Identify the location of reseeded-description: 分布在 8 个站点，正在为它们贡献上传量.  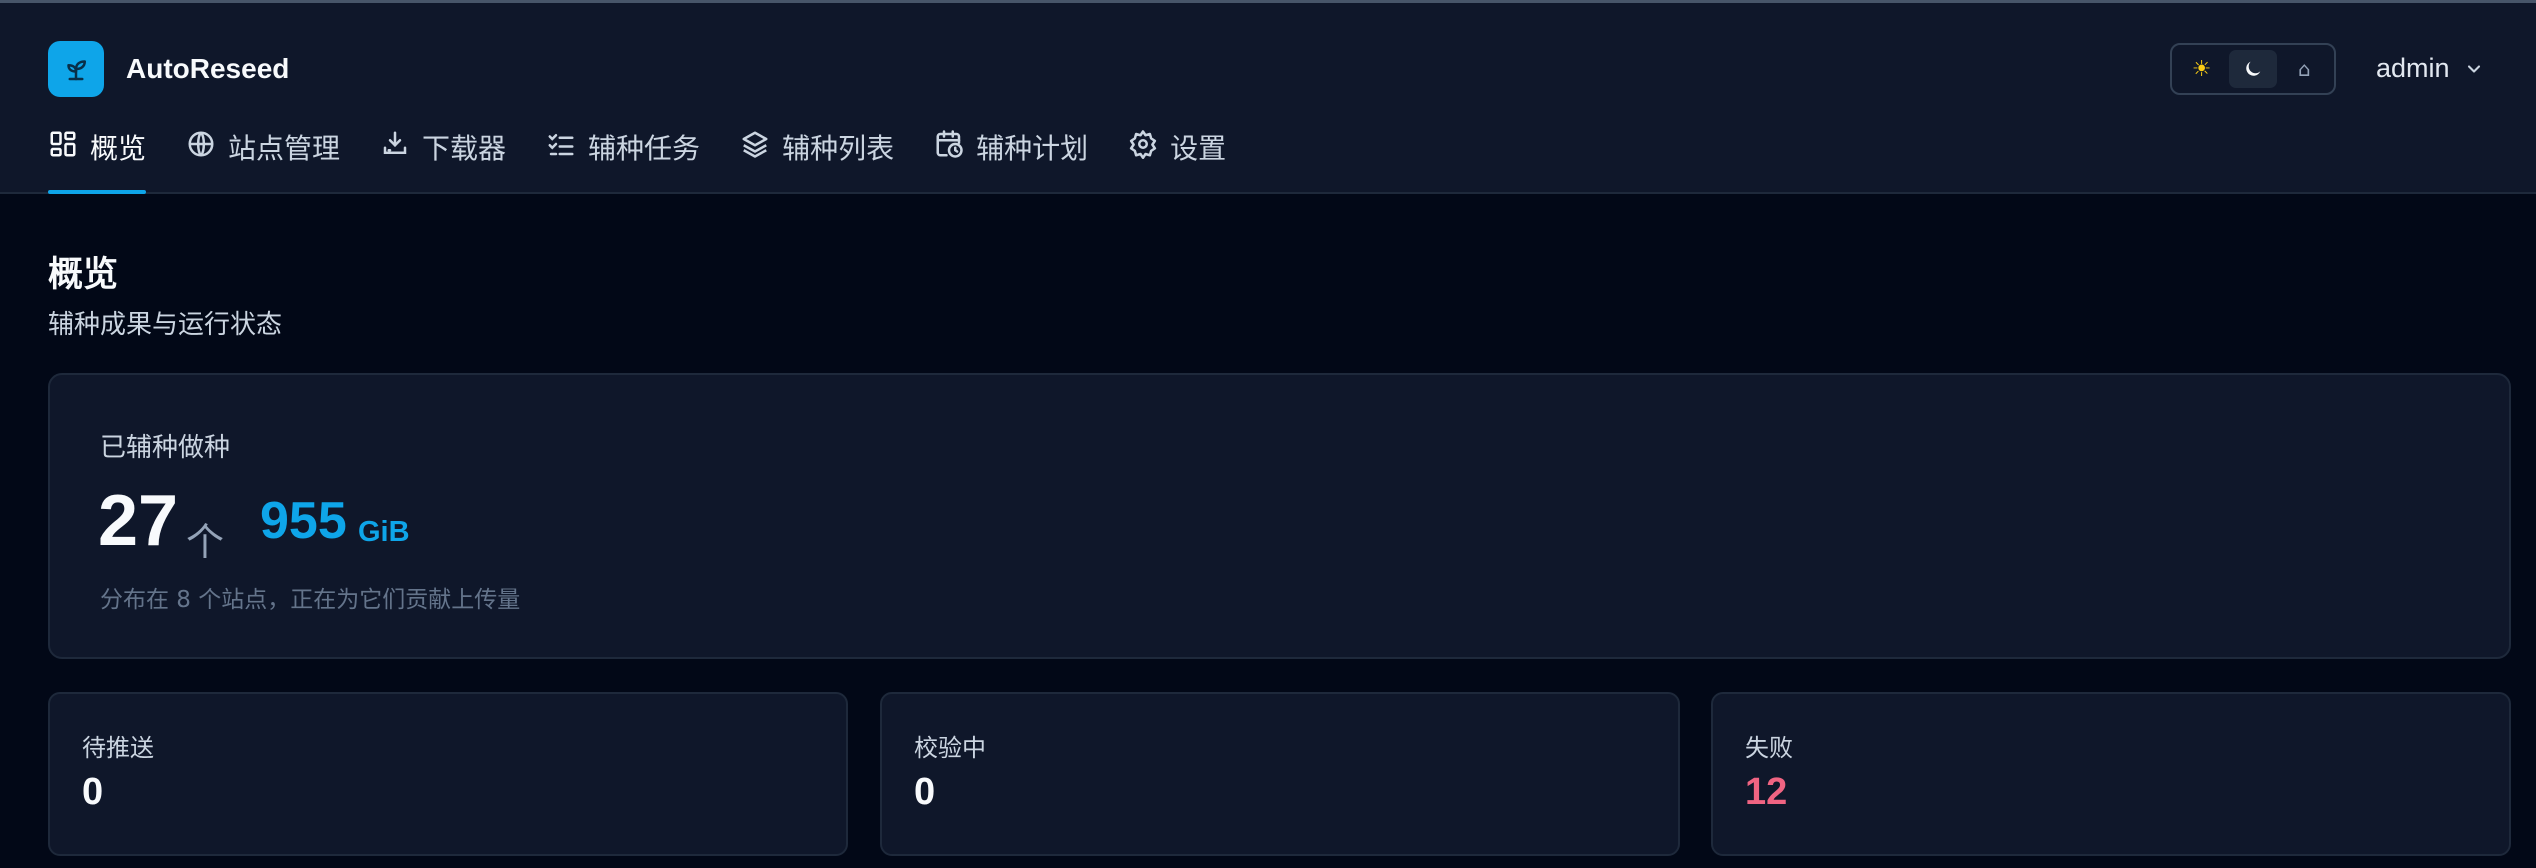
(310, 600).